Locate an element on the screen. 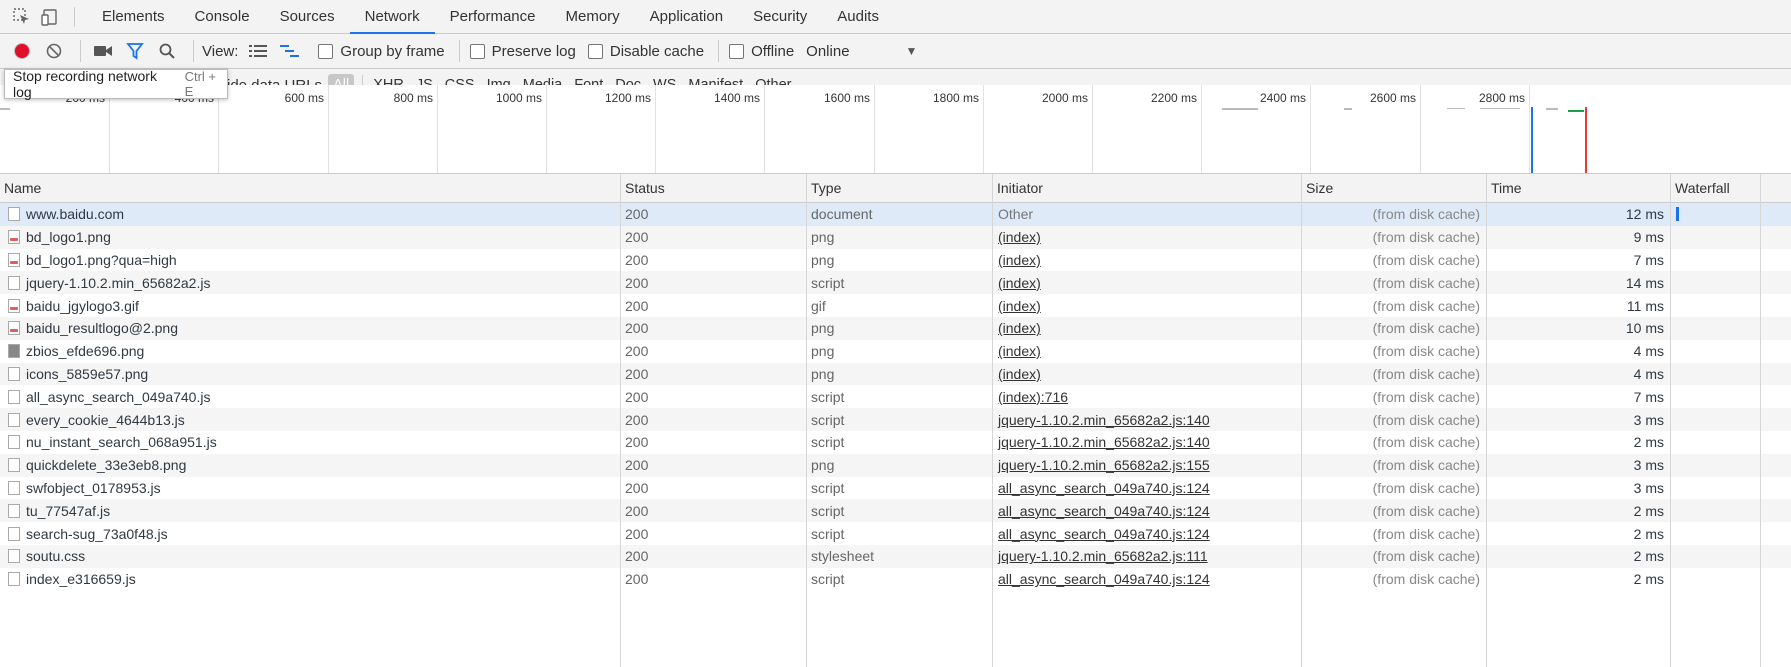 The height and width of the screenshot is (667, 1791). request-name-cell: icons_5859e57.png is located at coordinates (310, 374).